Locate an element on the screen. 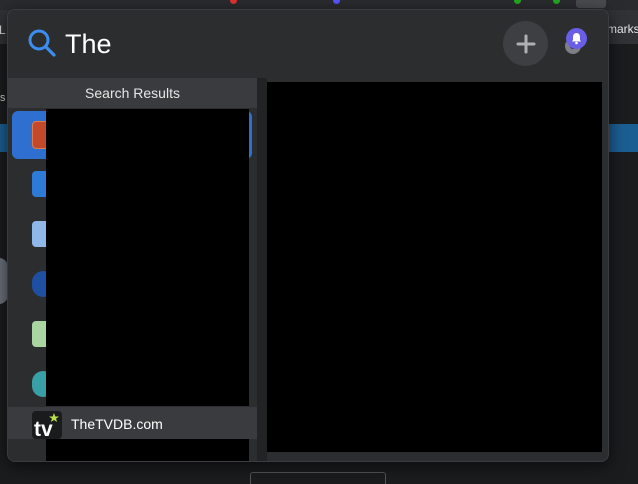 This screenshot has width=638, height=484. plus-icon is located at coordinates (525, 43).